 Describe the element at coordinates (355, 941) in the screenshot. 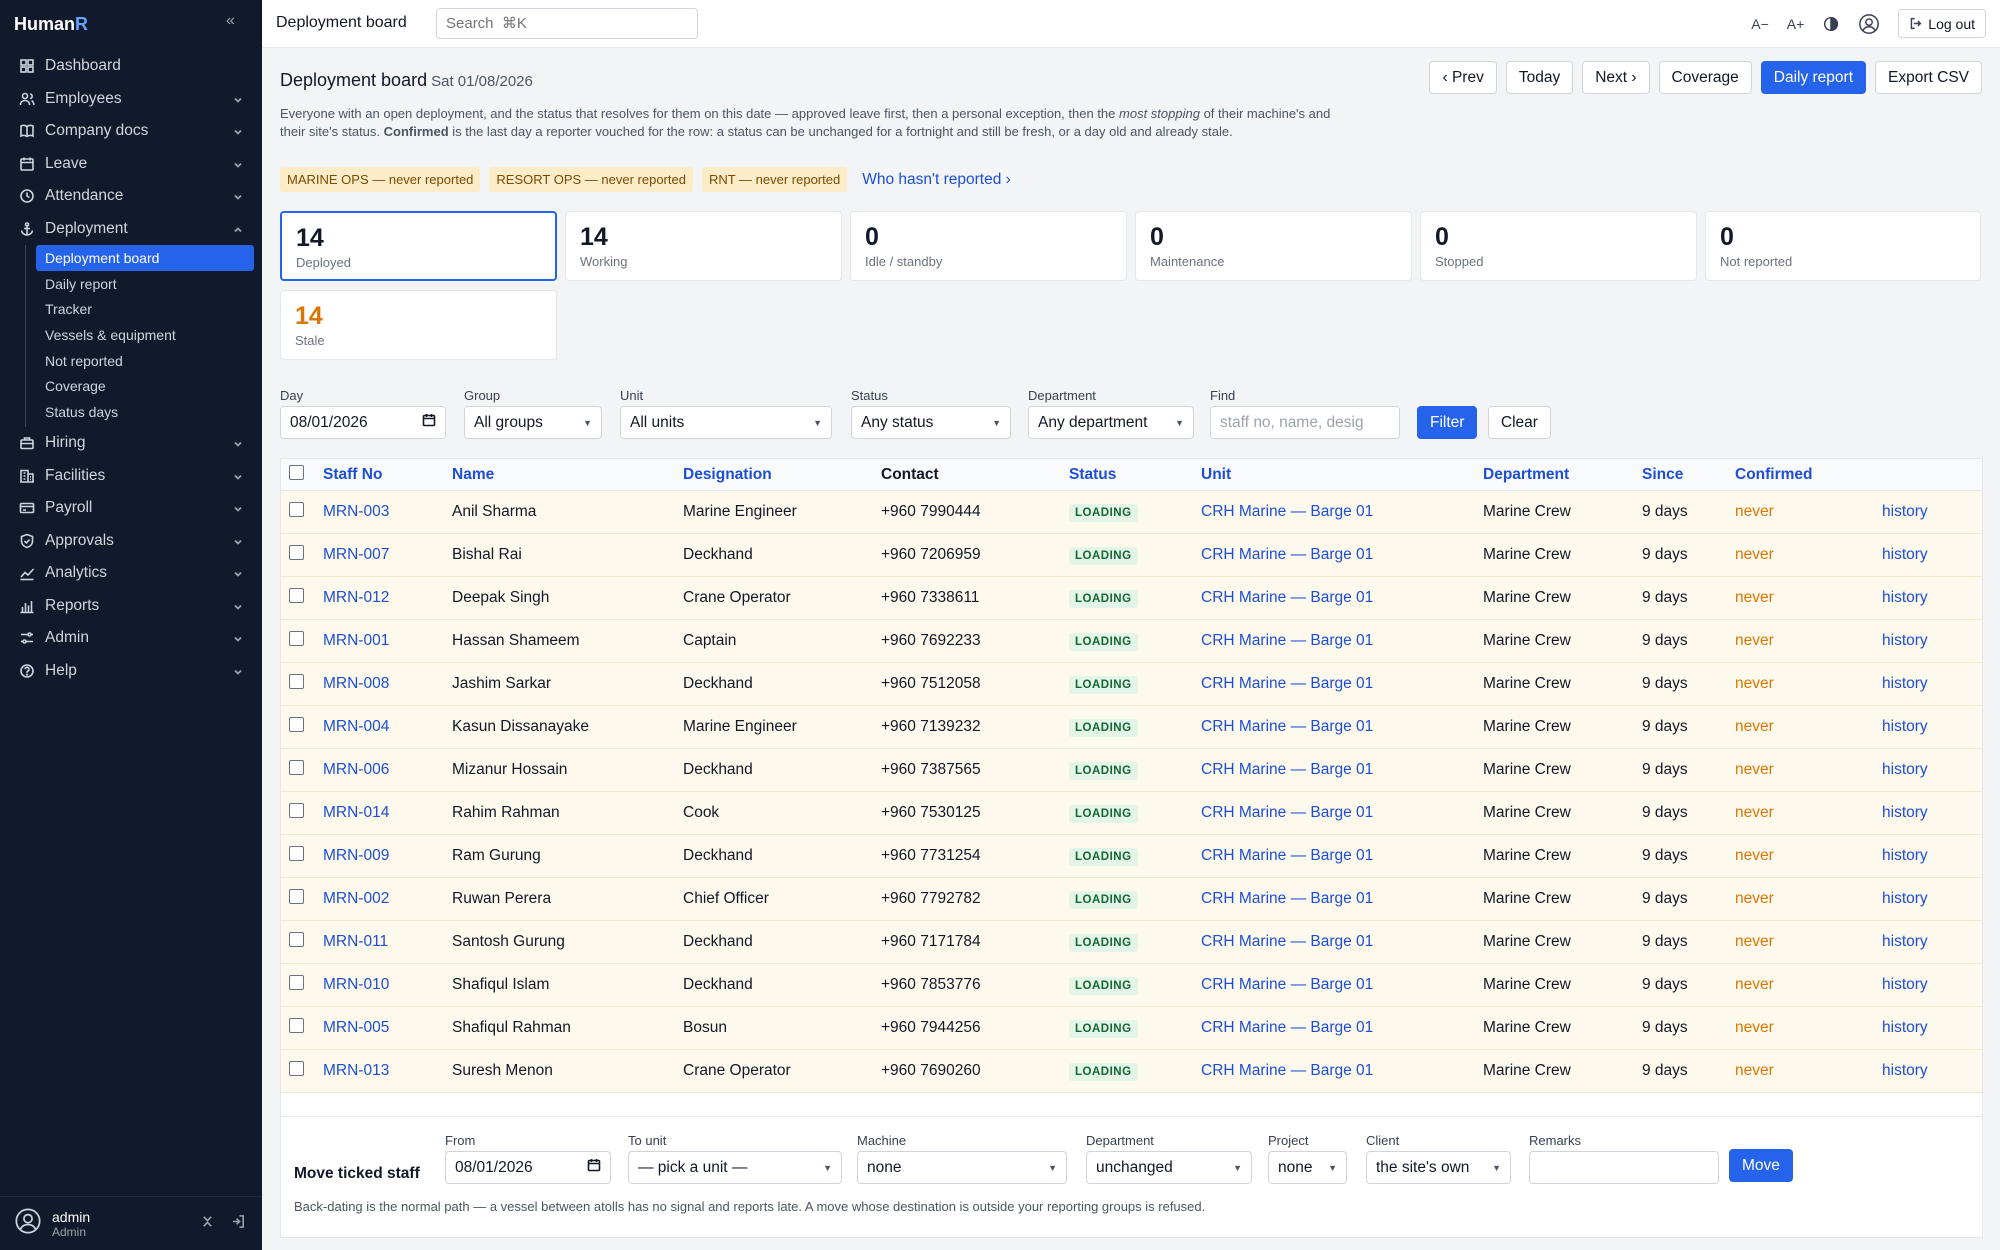

I see `staff-no-link: MRN-011` at that location.